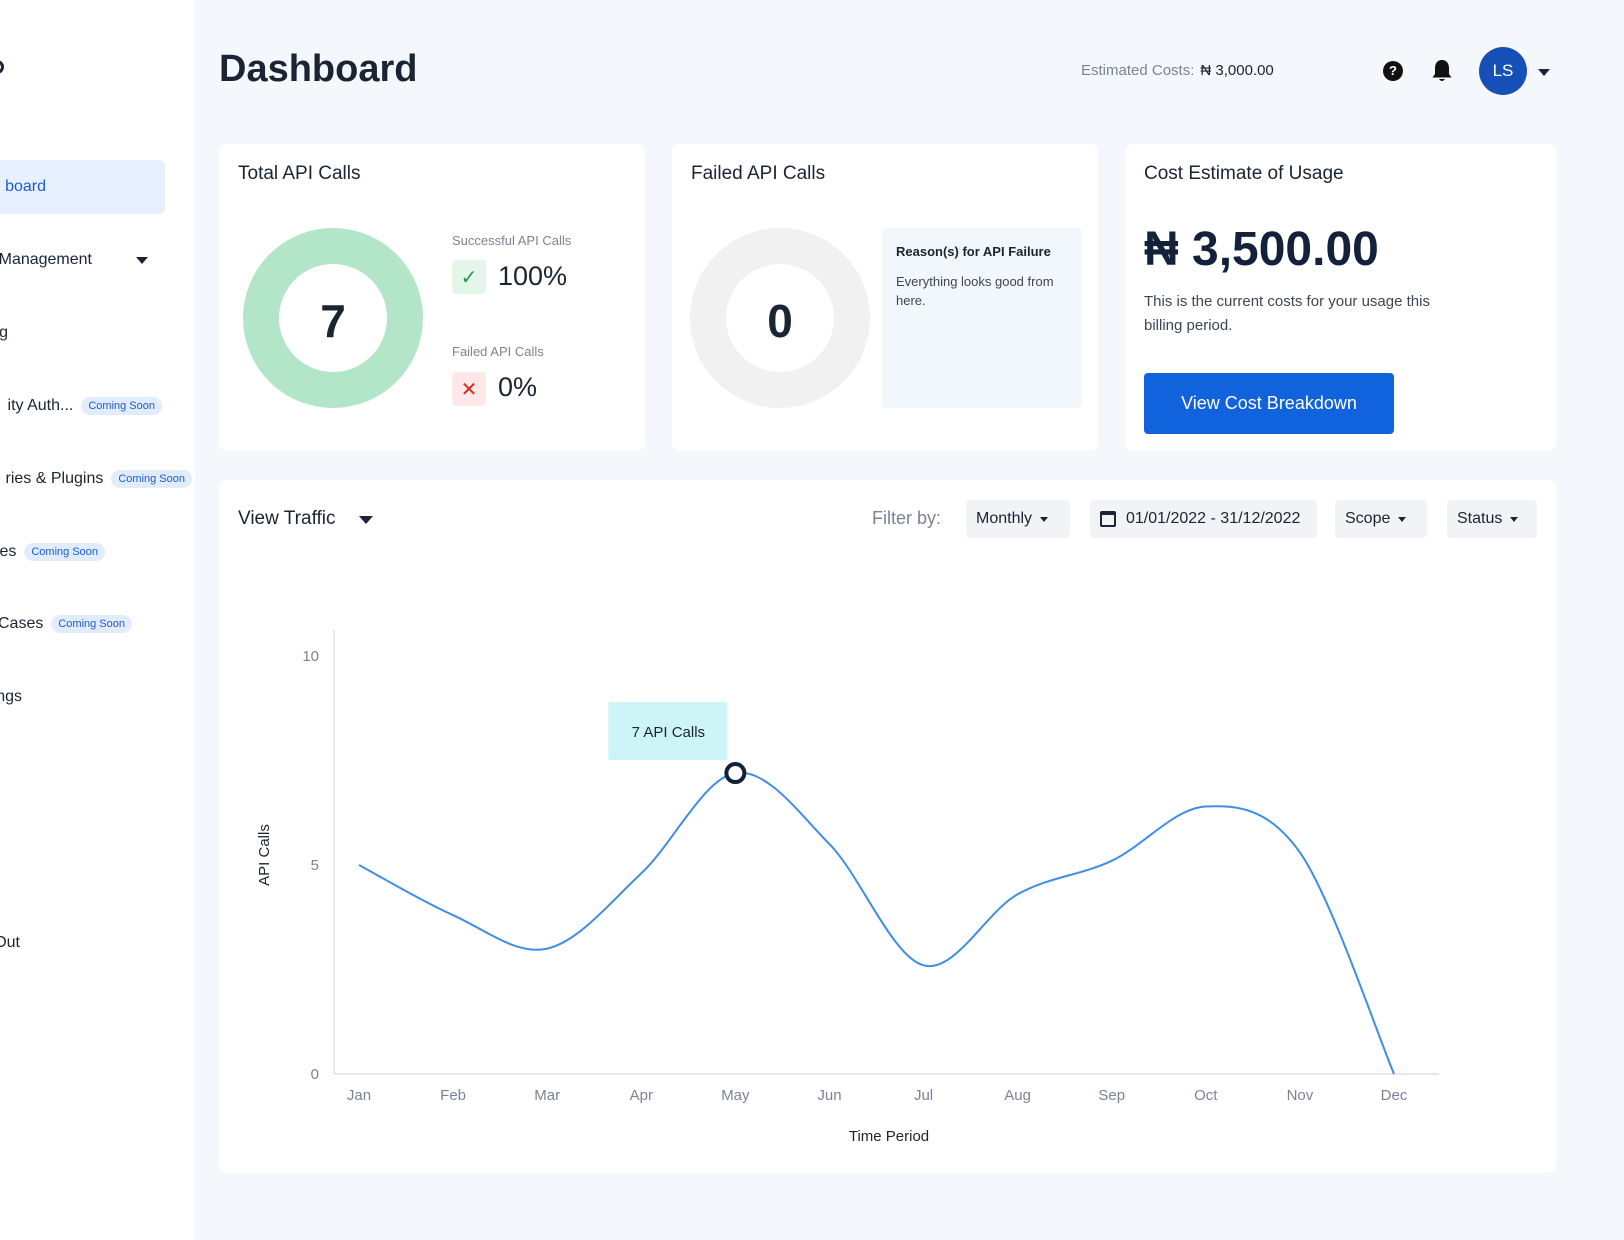 This screenshot has width=1624, height=1240. Describe the element at coordinates (923, 1095) in the screenshot. I see `x-tick-label: Jul` at that location.